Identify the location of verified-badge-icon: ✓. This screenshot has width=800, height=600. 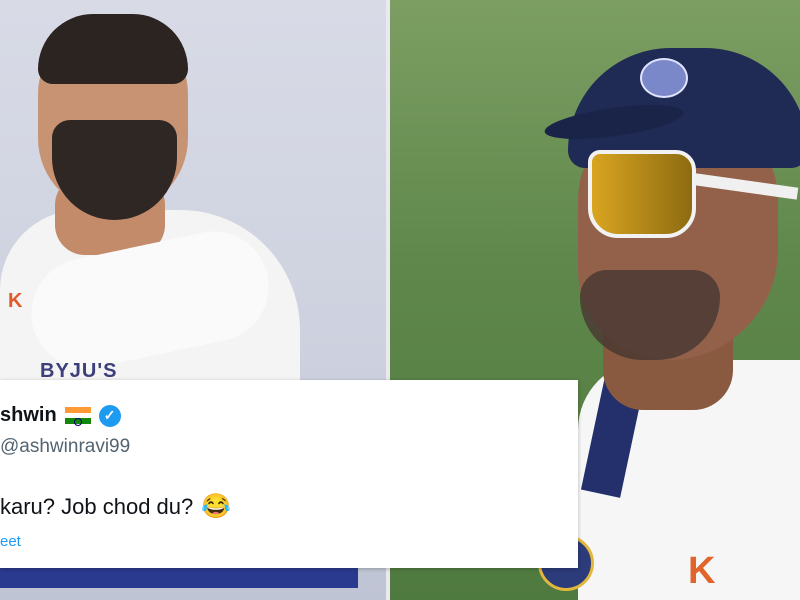
(109, 415).